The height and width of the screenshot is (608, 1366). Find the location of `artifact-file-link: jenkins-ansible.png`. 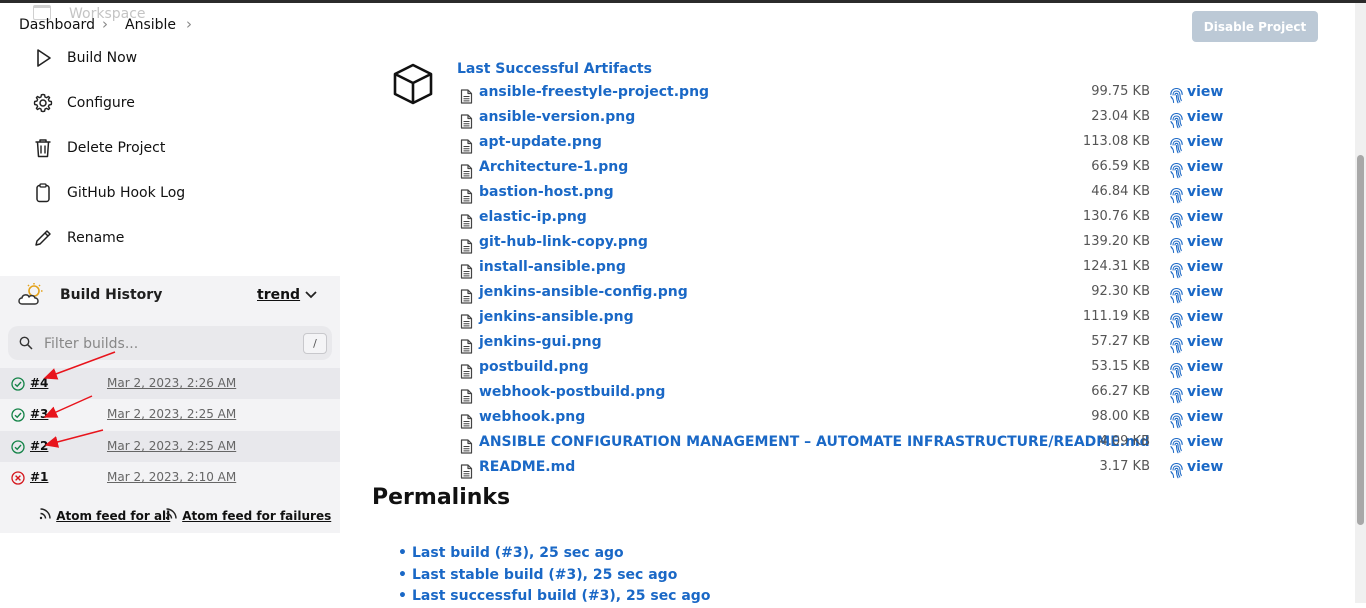

artifact-file-link: jenkins-ansible.png is located at coordinates (556, 317).